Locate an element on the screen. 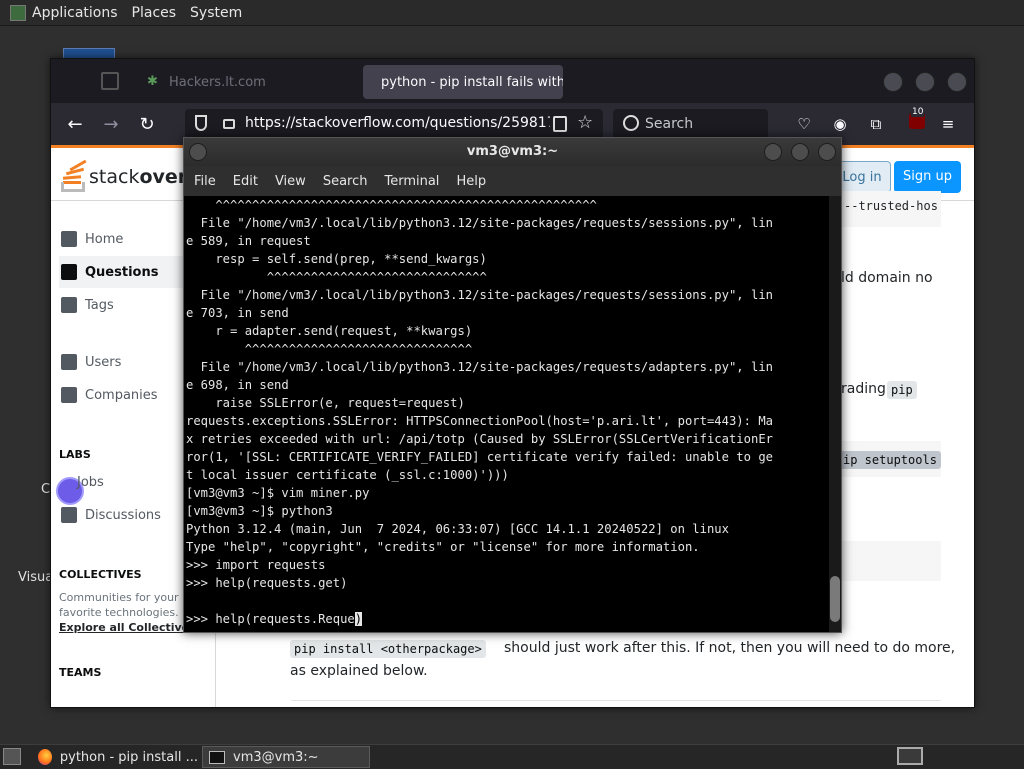 This screenshot has width=1024, height=769. workspace-switcher-icon is located at coordinates (910, 756).